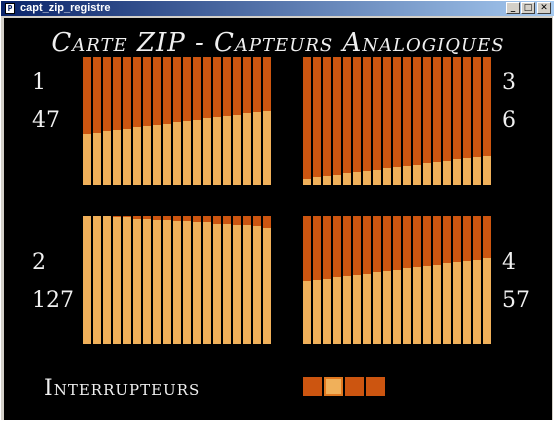 This screenshot has height=421, width=554. Describe the element at coordinates (375, 386) in the screenshot. I see `switch-4-off` at that location.